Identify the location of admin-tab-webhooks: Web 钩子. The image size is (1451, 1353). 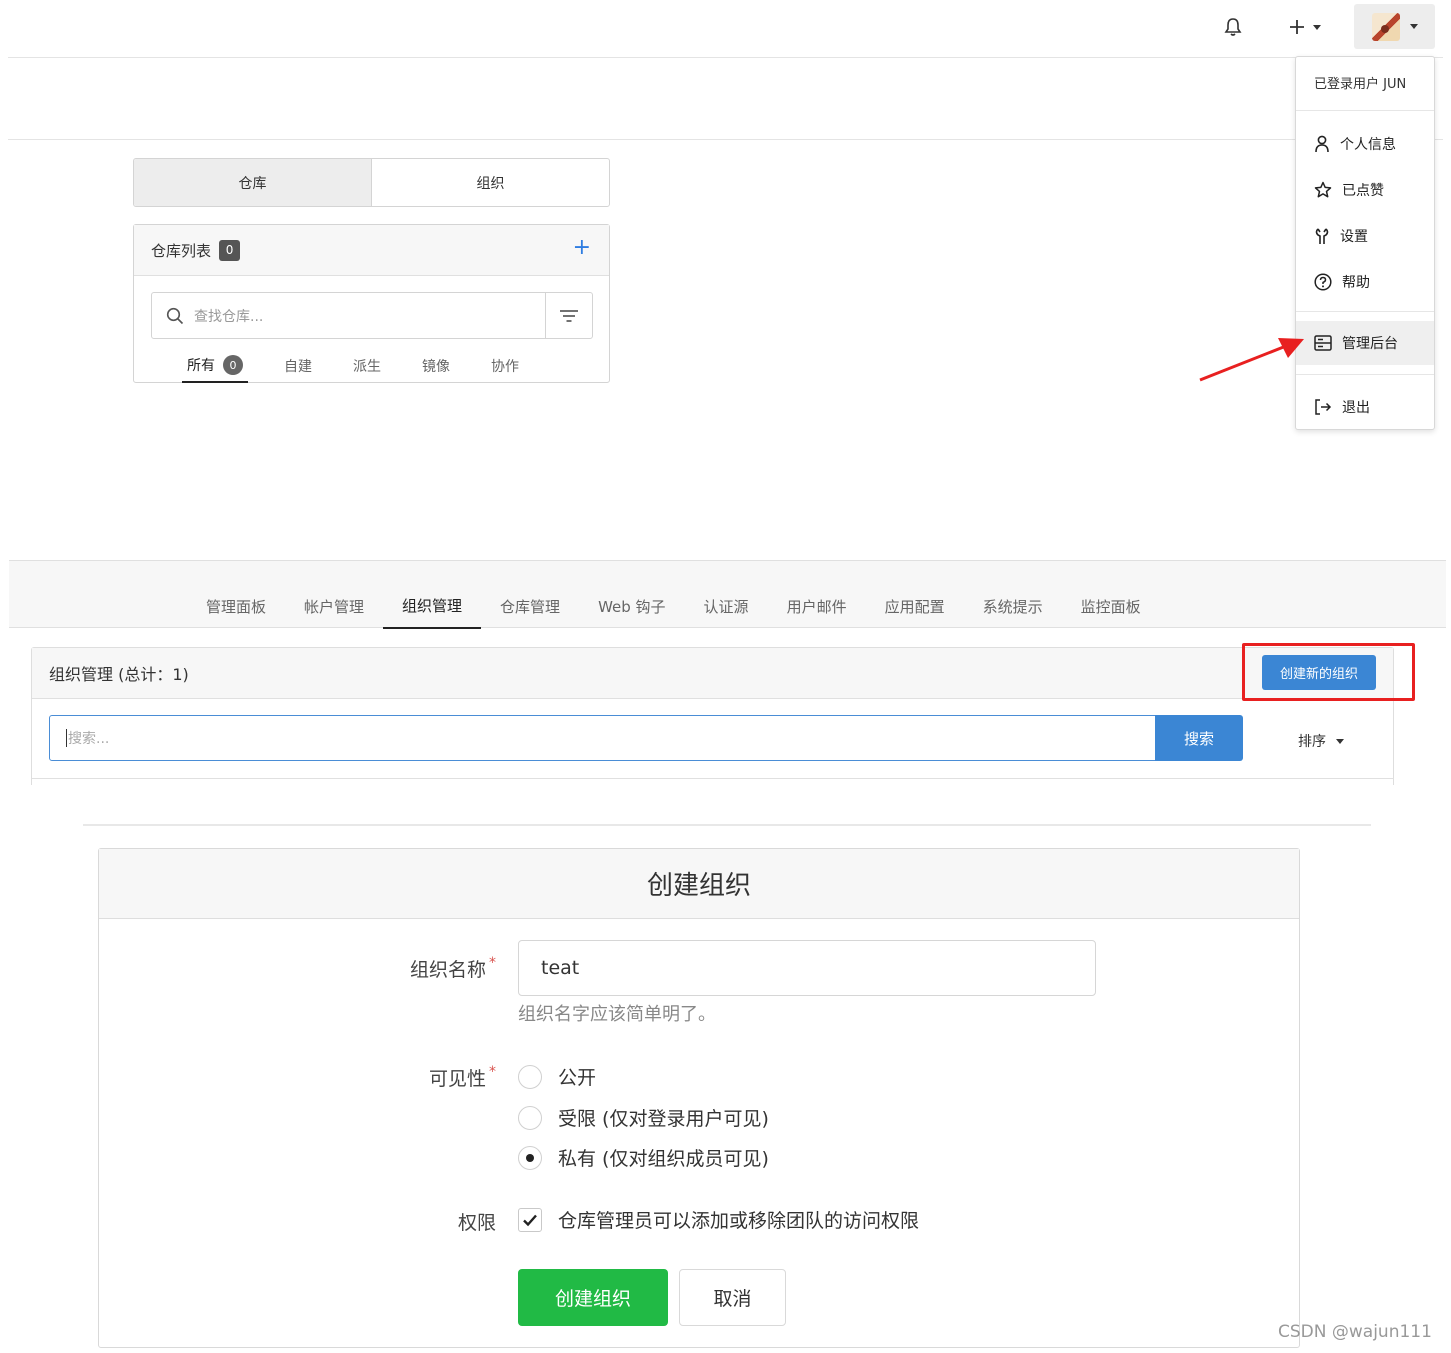
(631, 595).